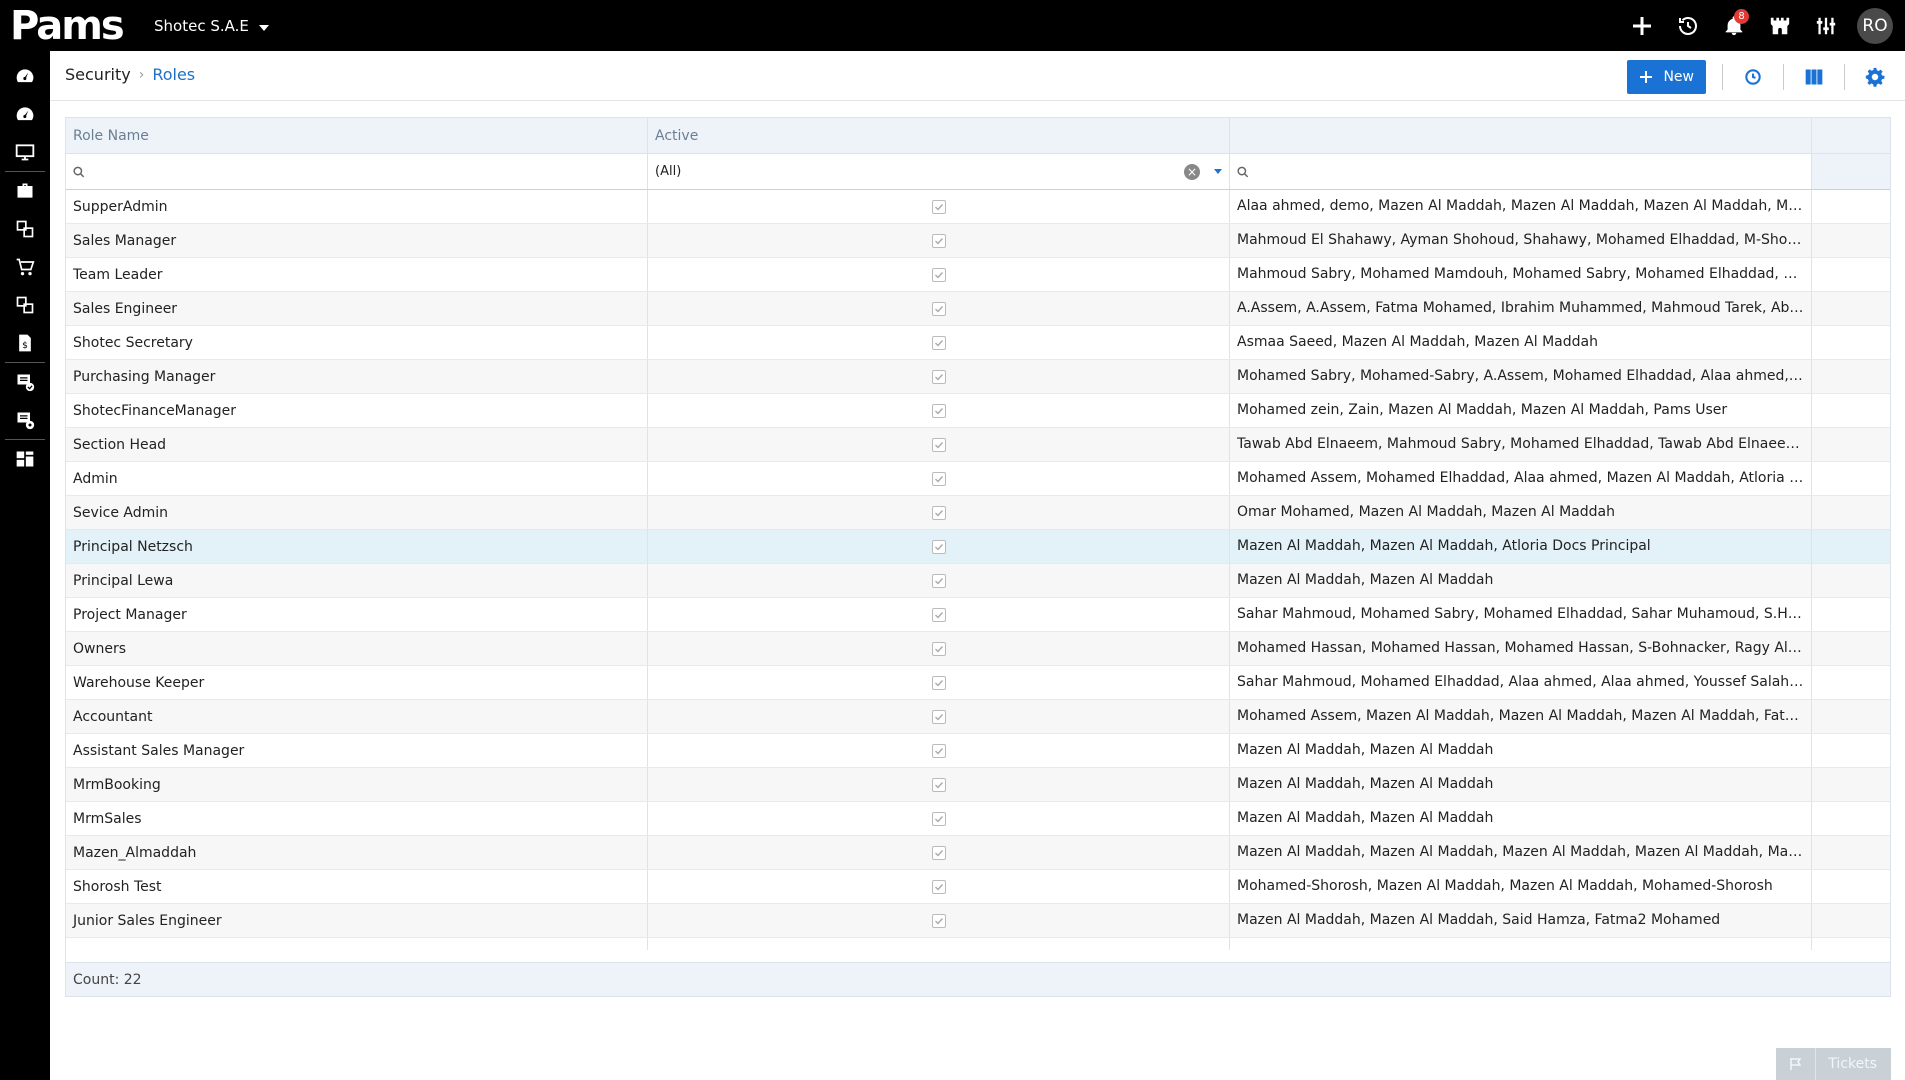 This screenshot has width=1905, height=1080. Describe the element at coordinates (25, 229) in the screenshot. I see `modules-icon` at that location.